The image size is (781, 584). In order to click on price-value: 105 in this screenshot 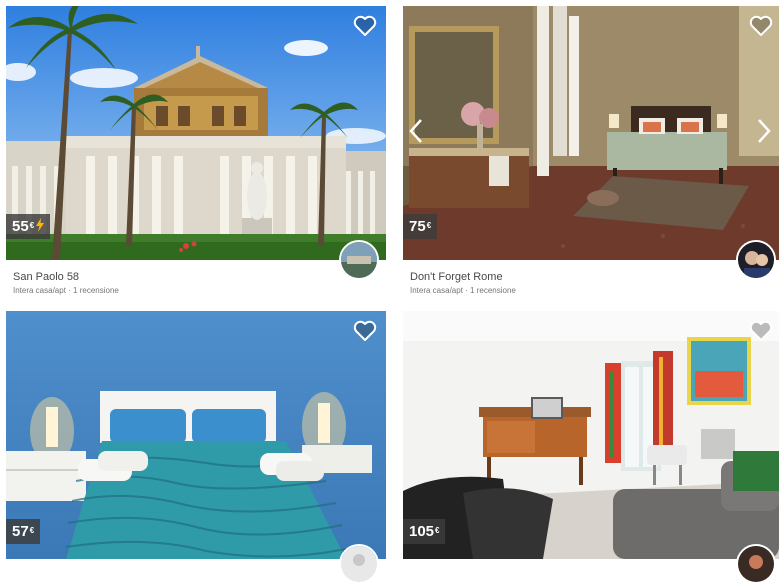, I will do `click(422, 531)`.